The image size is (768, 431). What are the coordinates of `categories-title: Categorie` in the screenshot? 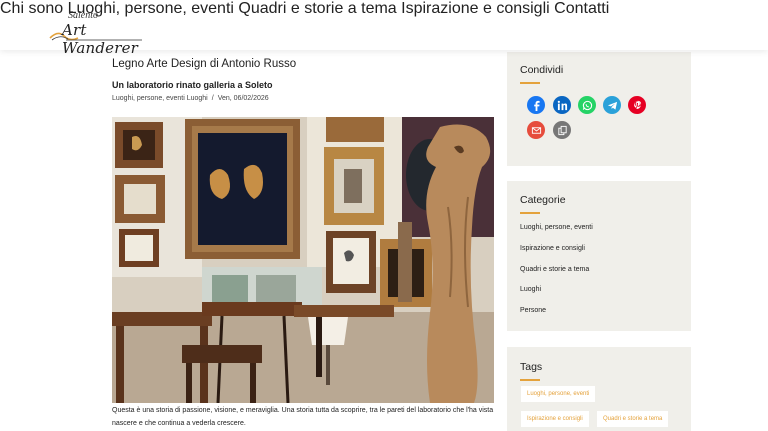 It's located at (543, 200).